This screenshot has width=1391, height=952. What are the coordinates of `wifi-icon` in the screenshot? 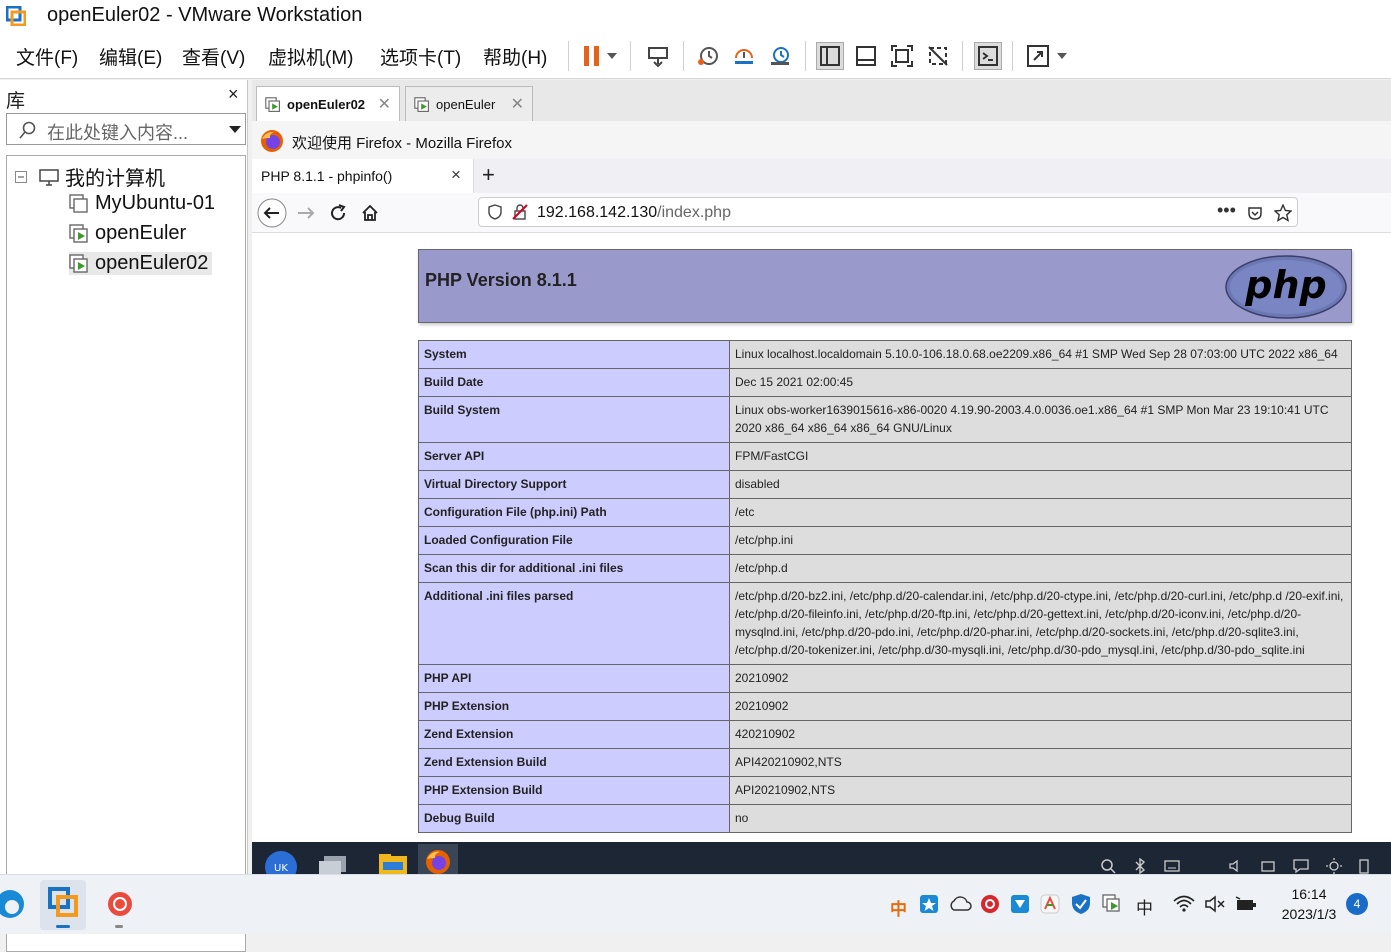 It's located at (1184, 904).